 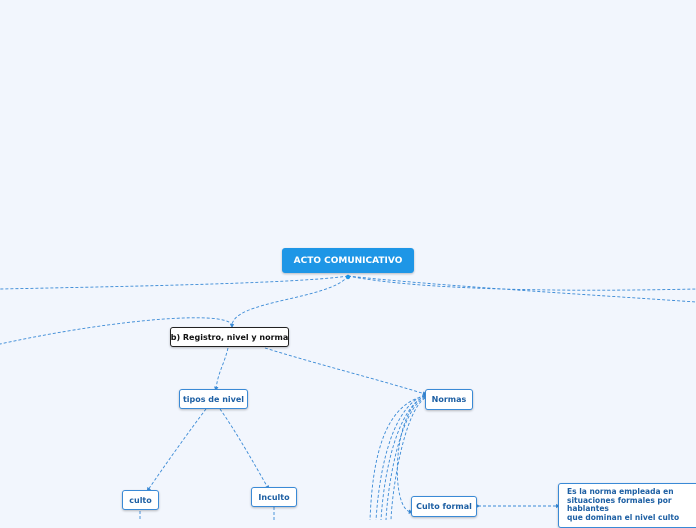 What do you see at coordinates (174, 282) in the screenshot?
I see `connector-root-left` at bounding box center [174, 282].